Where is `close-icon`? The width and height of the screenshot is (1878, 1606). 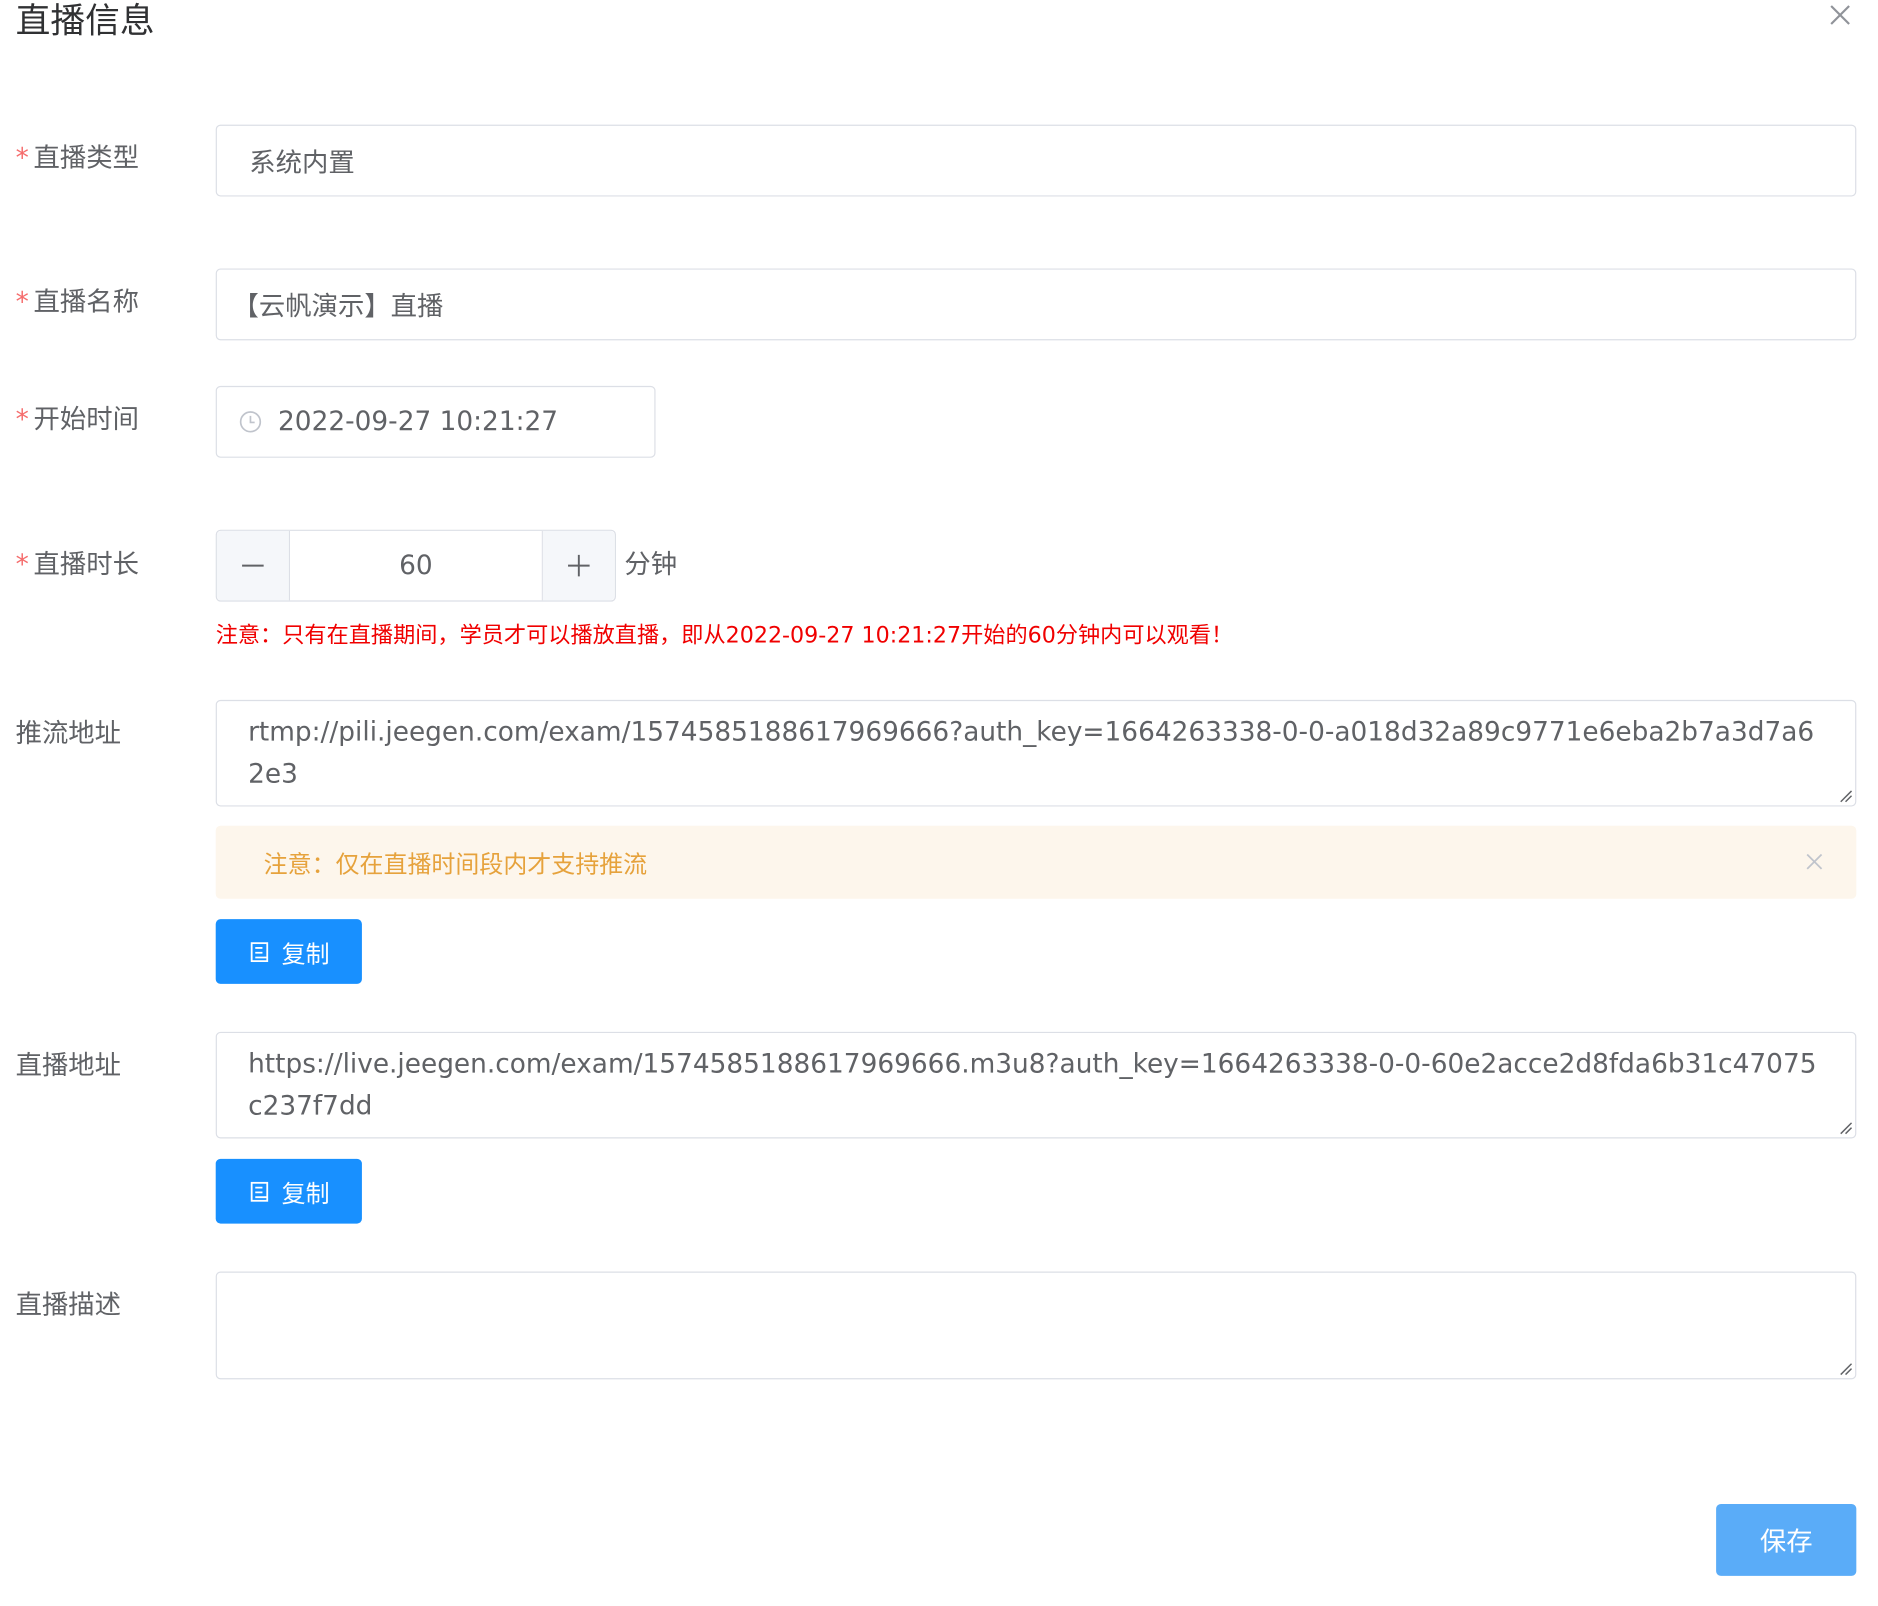
close-icon is located at coordinates (1840, 15).